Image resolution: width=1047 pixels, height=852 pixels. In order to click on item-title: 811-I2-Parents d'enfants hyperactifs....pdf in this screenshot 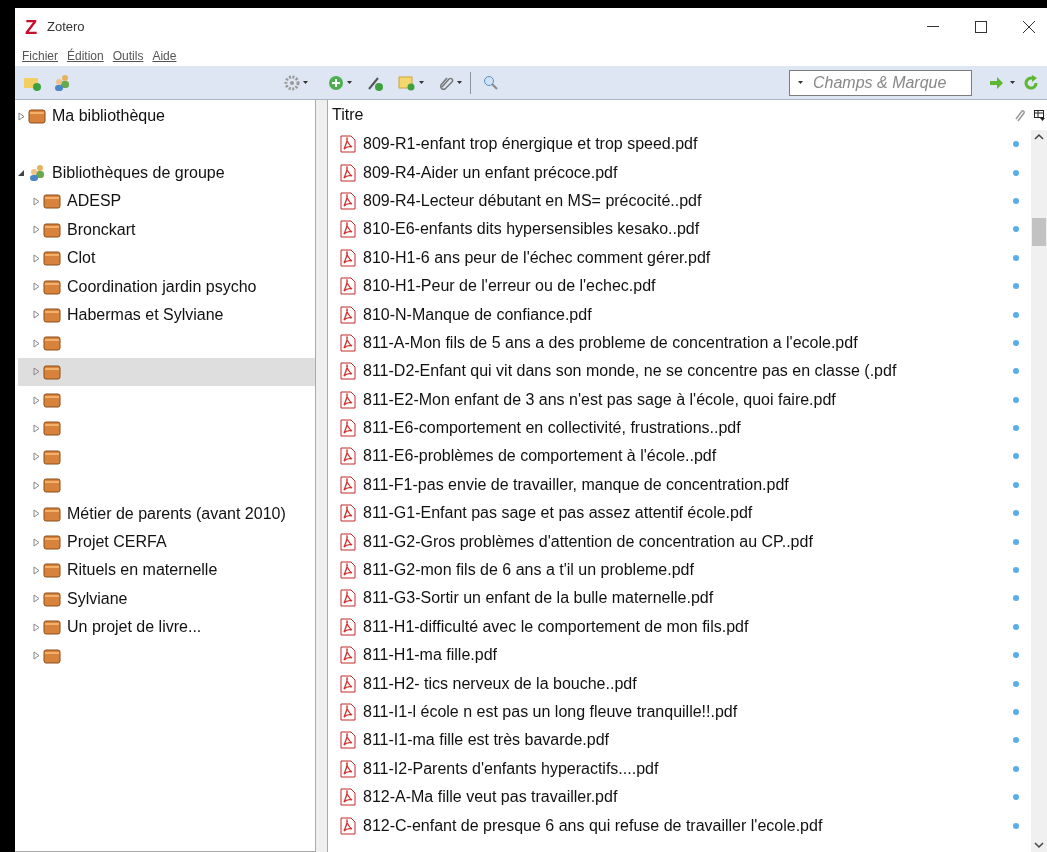, I will do `click(684, 768)`.